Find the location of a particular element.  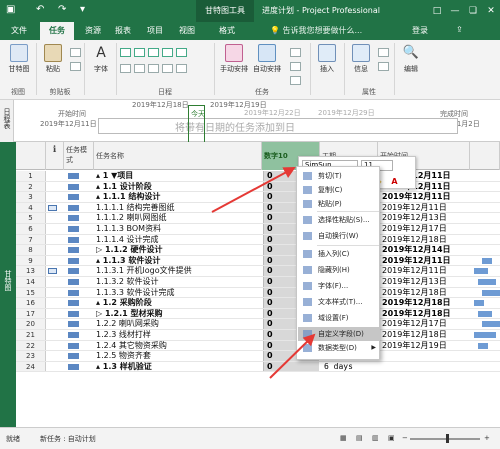

table-row: 2 ▴ 1.1 设计阶段 0 2019年12月11日 is located at coordinates (258, 187).